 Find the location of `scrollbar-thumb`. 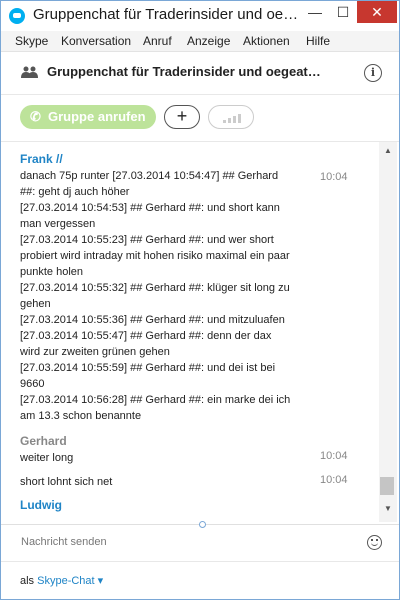

scrollbar-thumb is located at coordinates (387, 486).